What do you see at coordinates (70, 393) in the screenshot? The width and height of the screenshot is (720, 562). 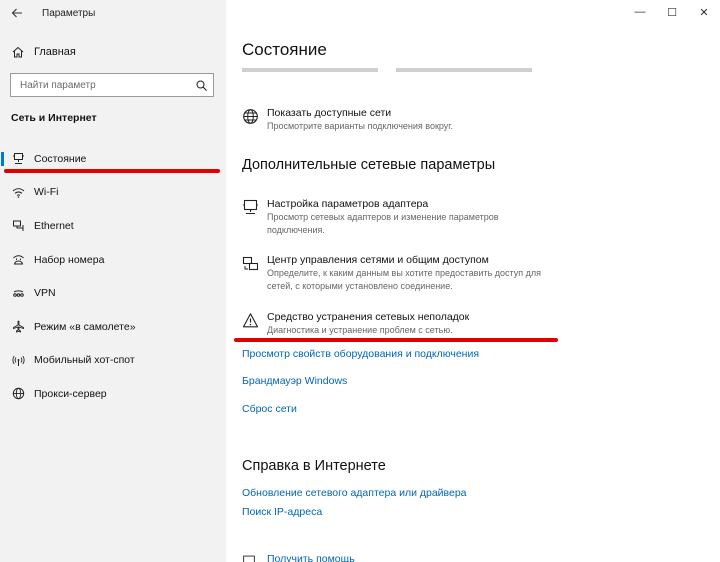 I see `sidebar-item-label: Прокси-сервер` at bounding box center [70, 393].